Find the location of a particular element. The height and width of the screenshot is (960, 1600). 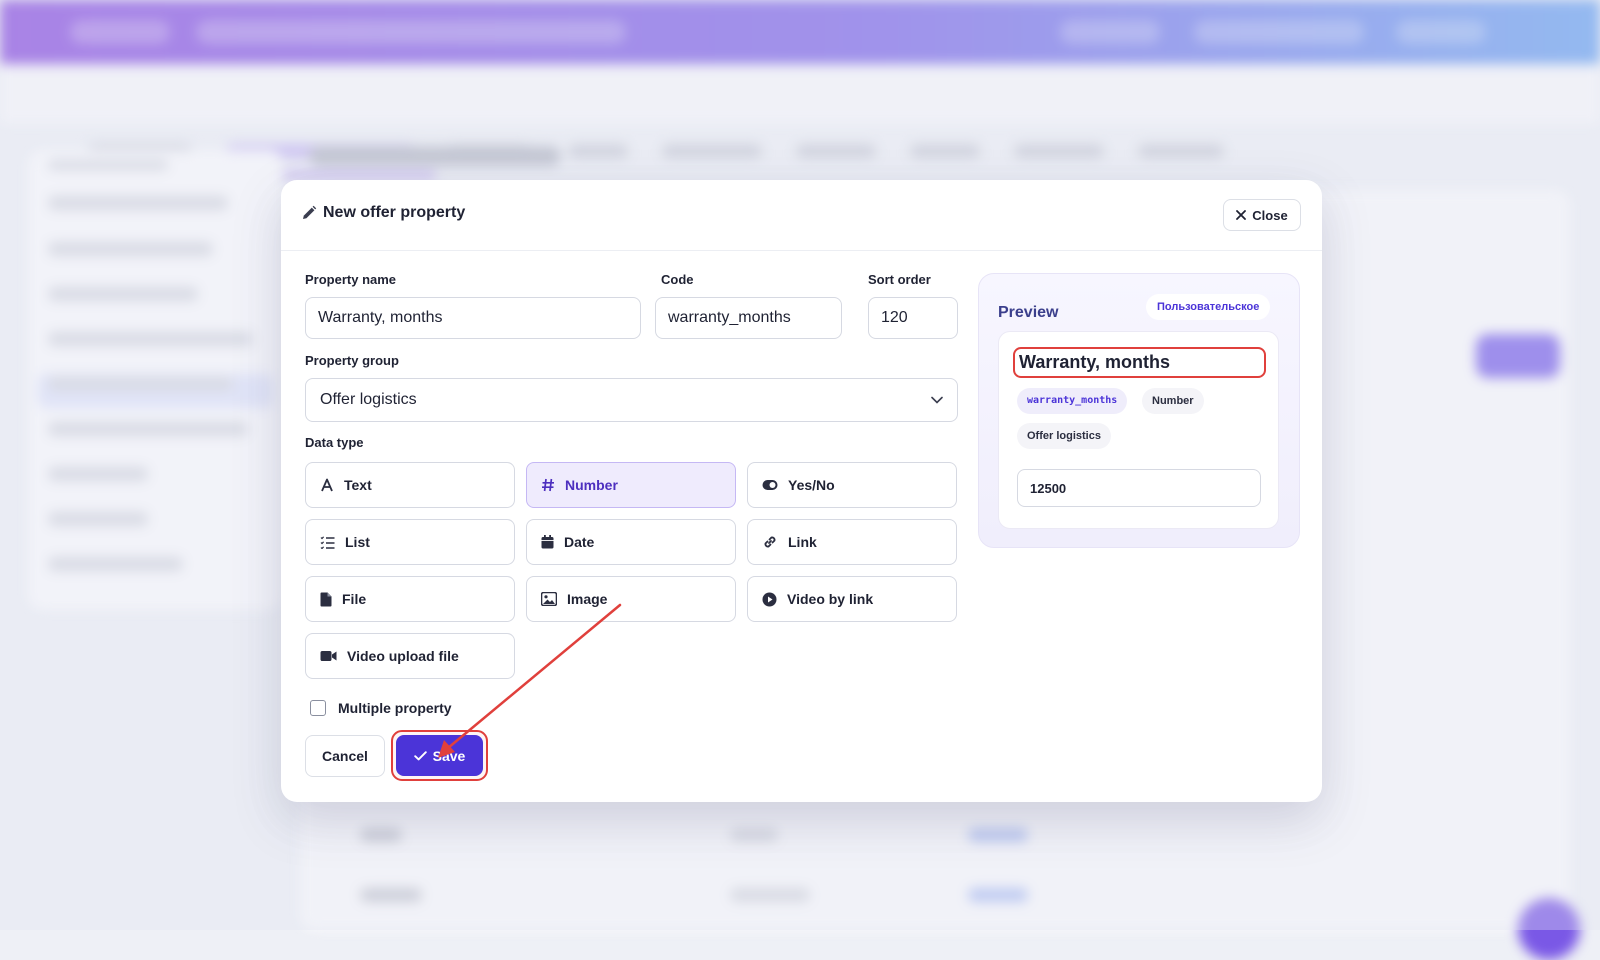

data-type-video-upload-file: Video upload file is located at coordinates (410, 656).